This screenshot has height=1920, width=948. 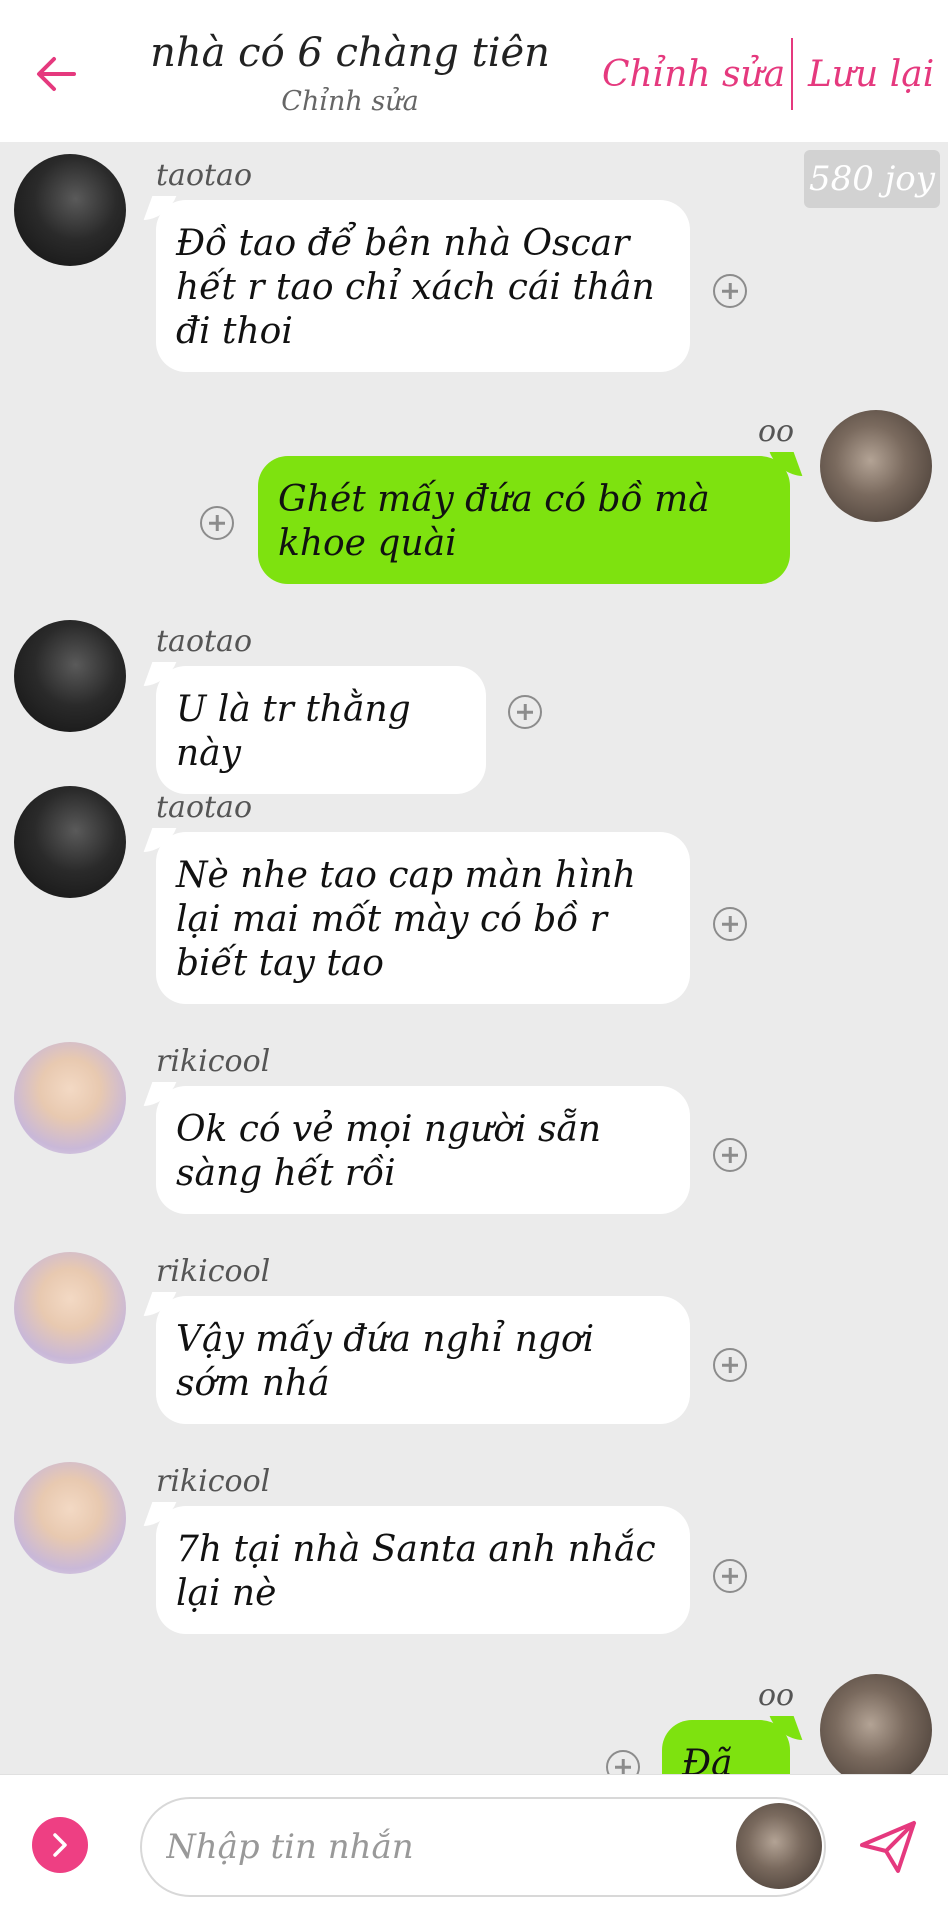 I want to click on chevron-right-icon, so click(x=60, y=1845).